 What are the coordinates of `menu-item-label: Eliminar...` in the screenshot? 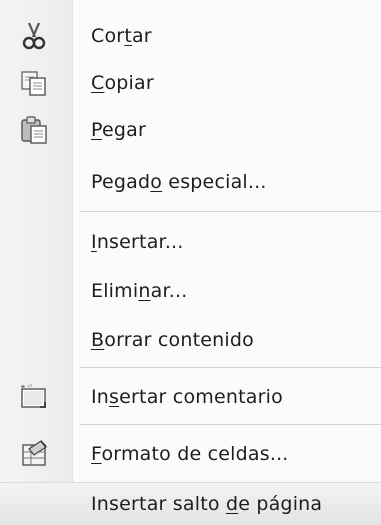 It's located at (139, 291).